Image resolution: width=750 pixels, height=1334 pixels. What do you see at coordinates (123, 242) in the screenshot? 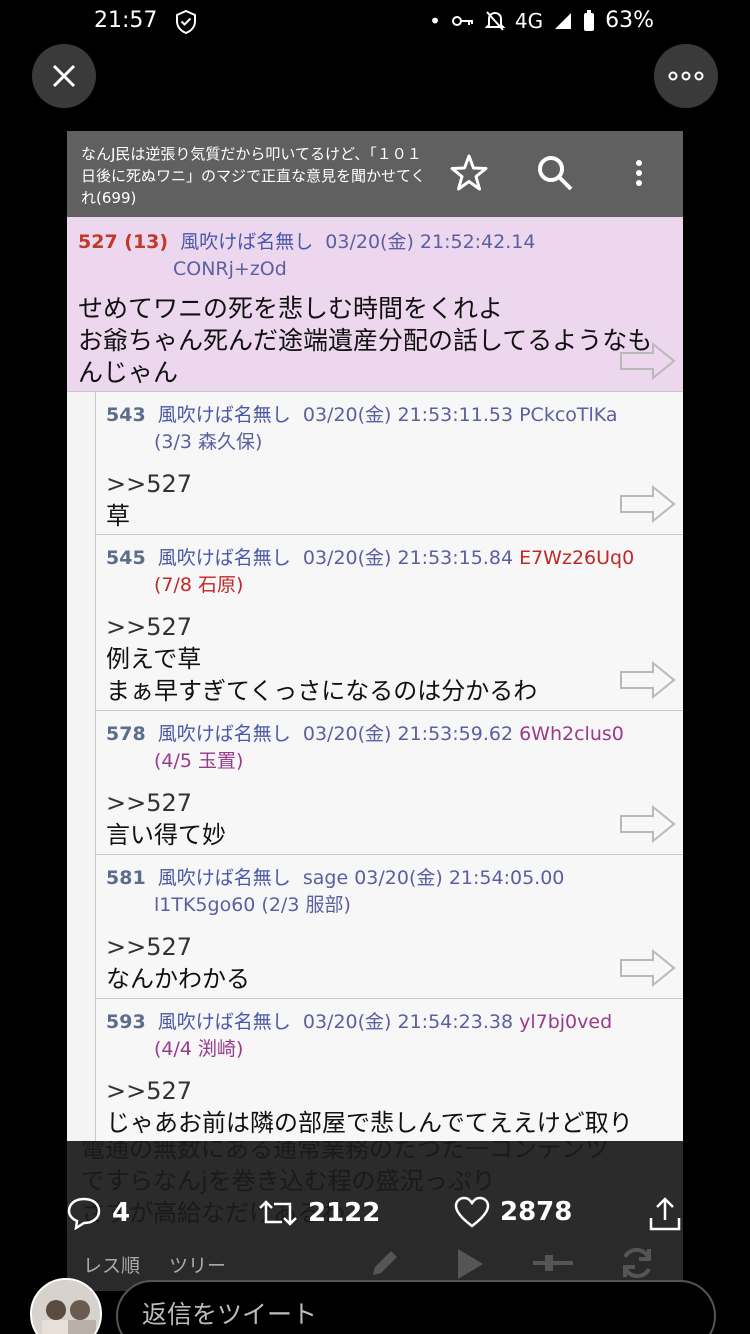
I see `post-number: 527 (13)` at bounding box center [123, 242].